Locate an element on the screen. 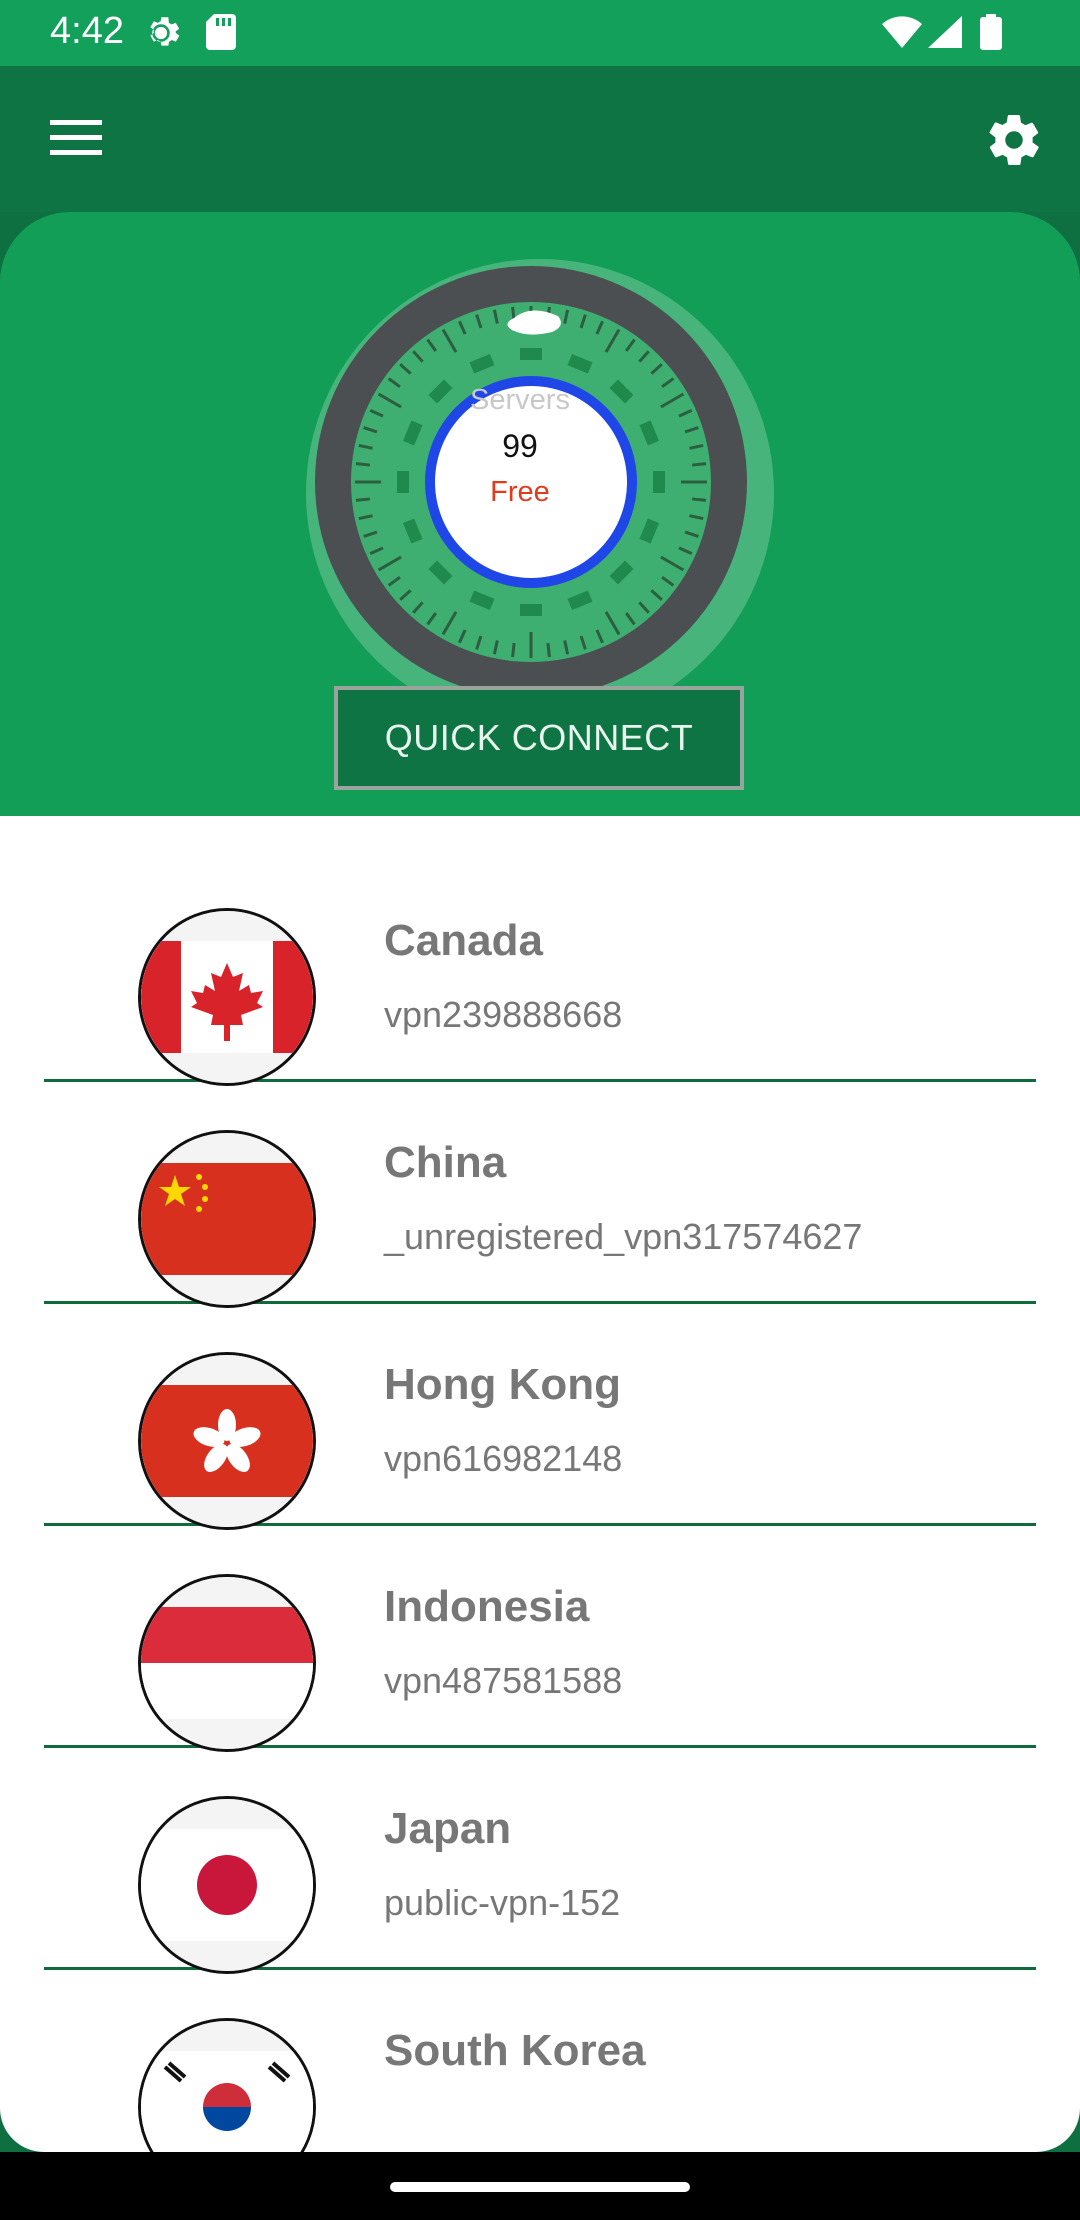 The height and width of the screenshot is (2220, 1080). home-handle is located at coordinates (540, 2187).